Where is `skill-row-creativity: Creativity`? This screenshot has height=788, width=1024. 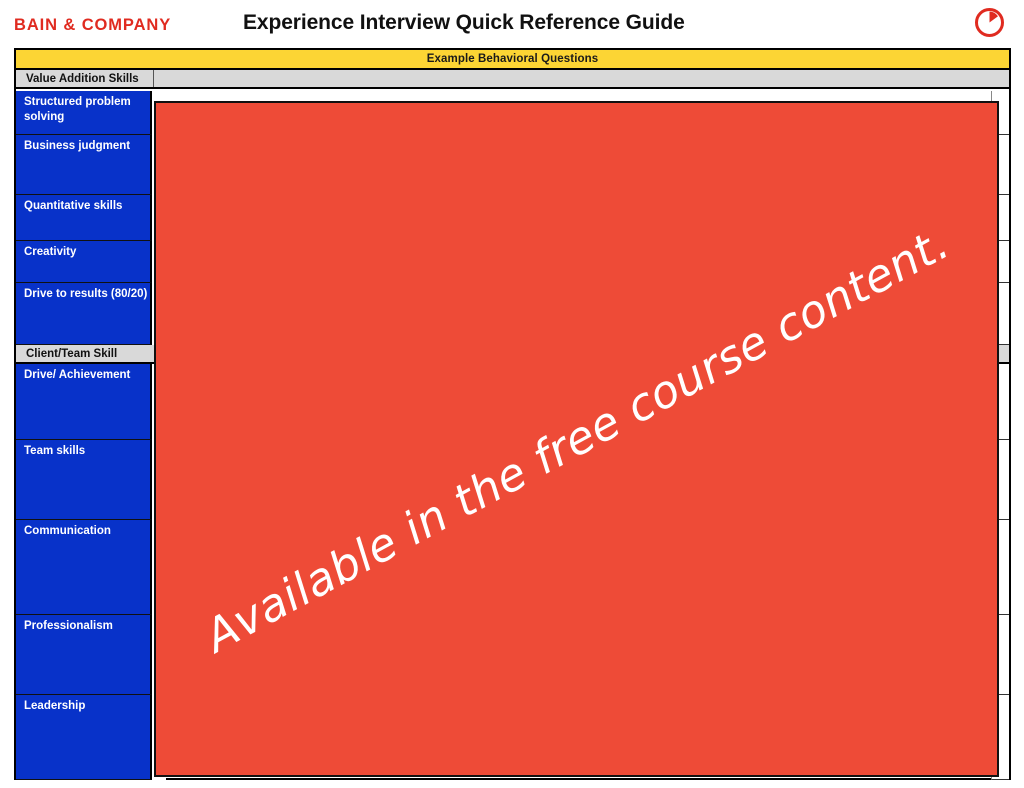 skill-row-creativity: Creativity is located at coordinates (84, 262).